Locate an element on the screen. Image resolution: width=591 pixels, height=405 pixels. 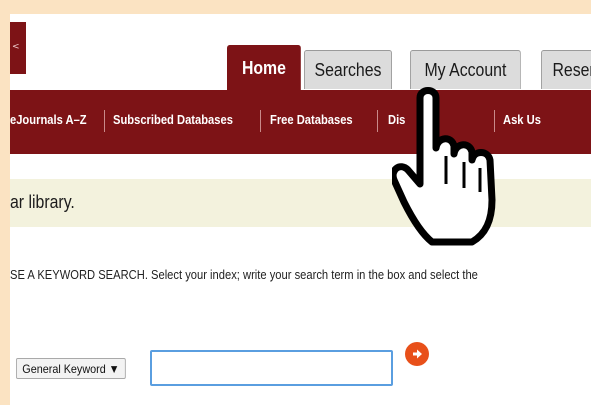
nav-item-ejournals: eJournals A–Z is located at coordinates (48, 119).